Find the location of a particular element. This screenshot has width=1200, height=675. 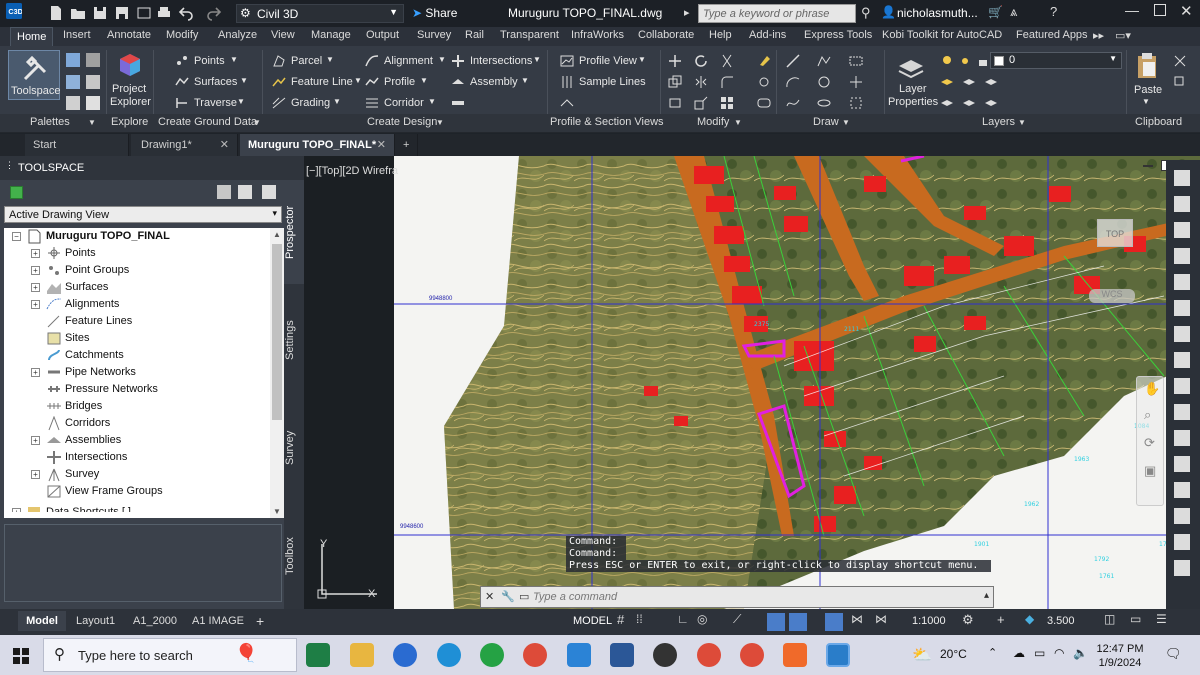

command-line: ✕ 🔧 ▭ Type a command ▴ is located at coordinates (737, 597).